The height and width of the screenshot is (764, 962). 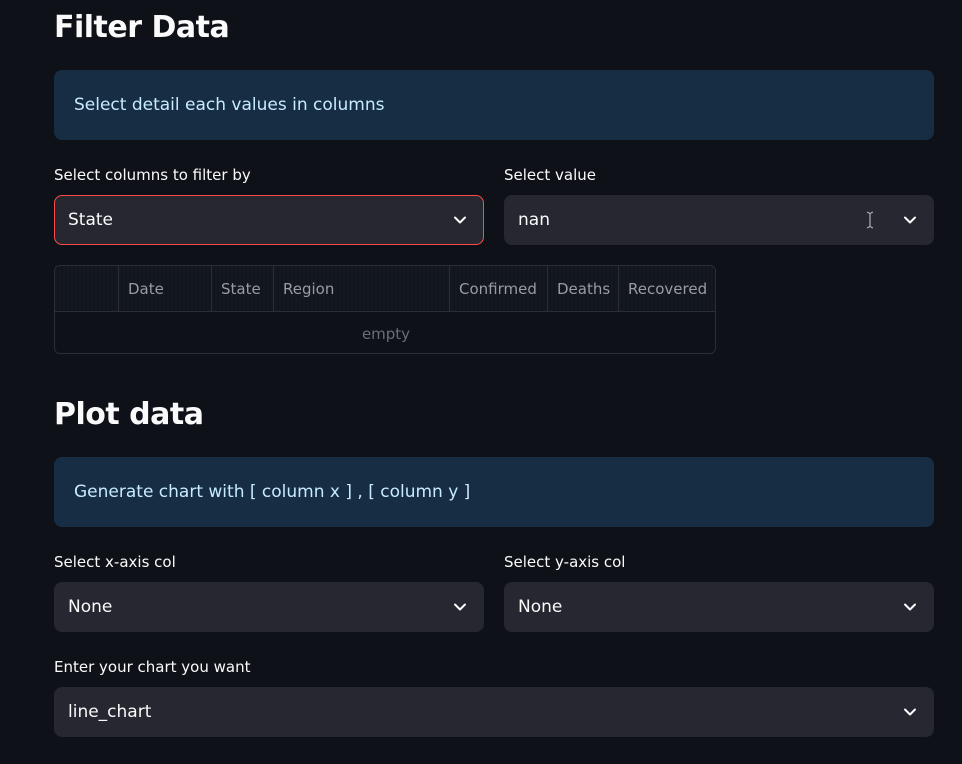 I want to click on x-axis-select-value: None, so click(x=90, y=607).